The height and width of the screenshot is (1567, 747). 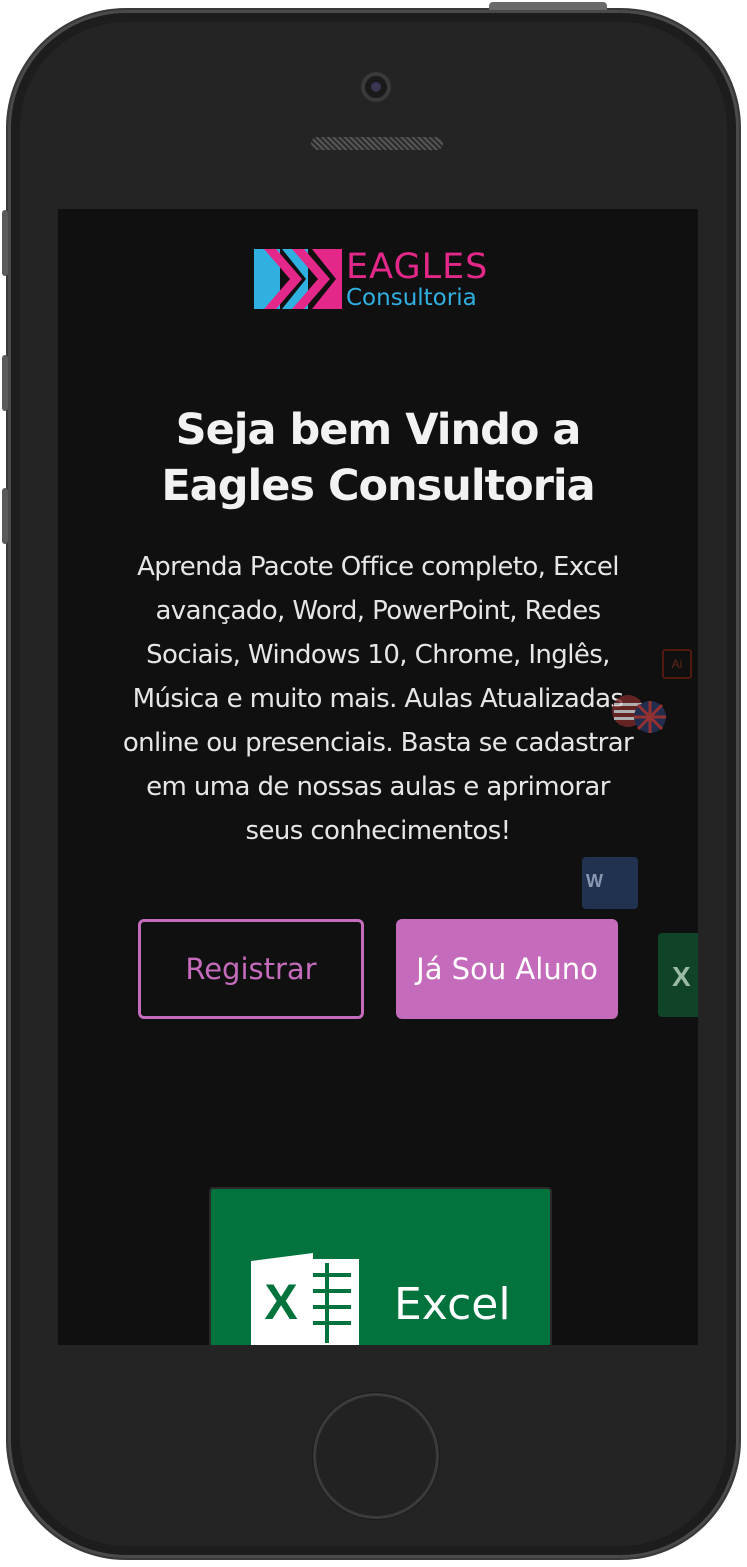 I want to click on logo-brand-sub: Consultoria, so click(x=411, y=298).